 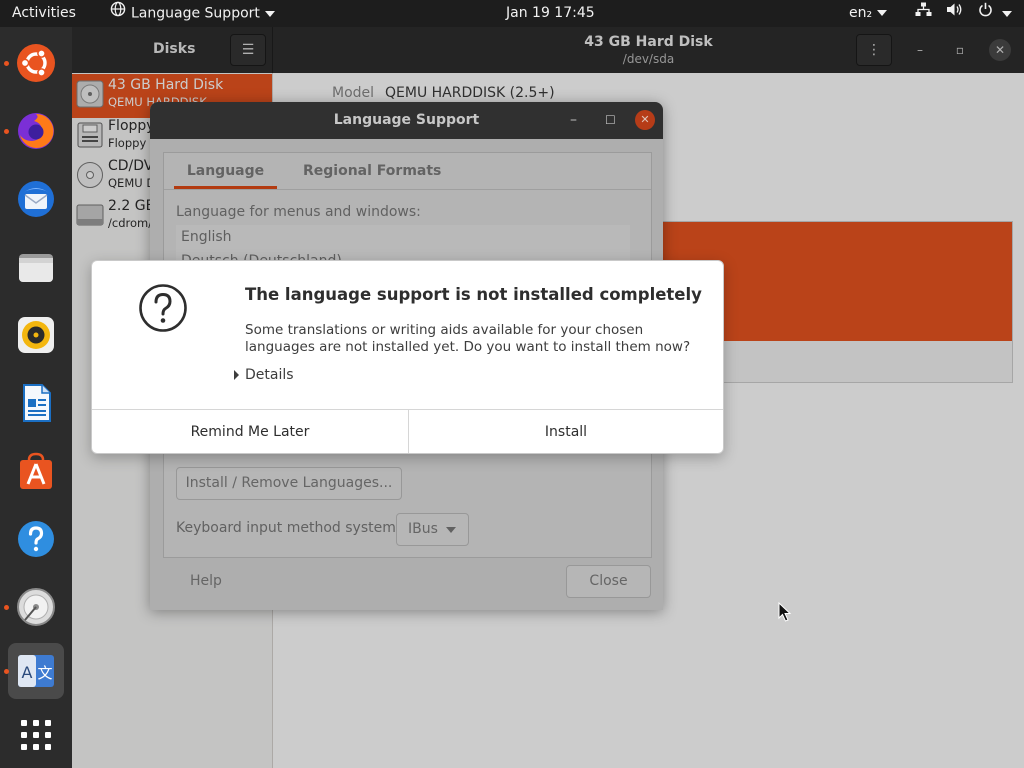 What do you see at coordinates (27, 672) in the screenshot?
I see `svg-text: A` at bounding box center [27, 672].